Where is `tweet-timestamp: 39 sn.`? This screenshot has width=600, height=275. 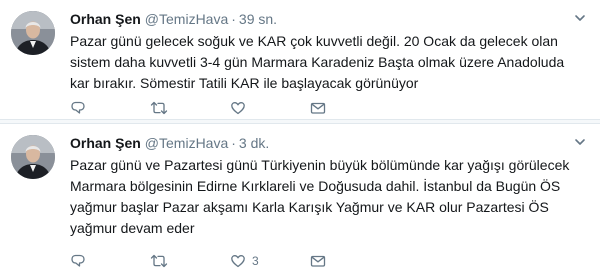
tweet-timestamp: 39 sn. is located at coordinates (258, 19).